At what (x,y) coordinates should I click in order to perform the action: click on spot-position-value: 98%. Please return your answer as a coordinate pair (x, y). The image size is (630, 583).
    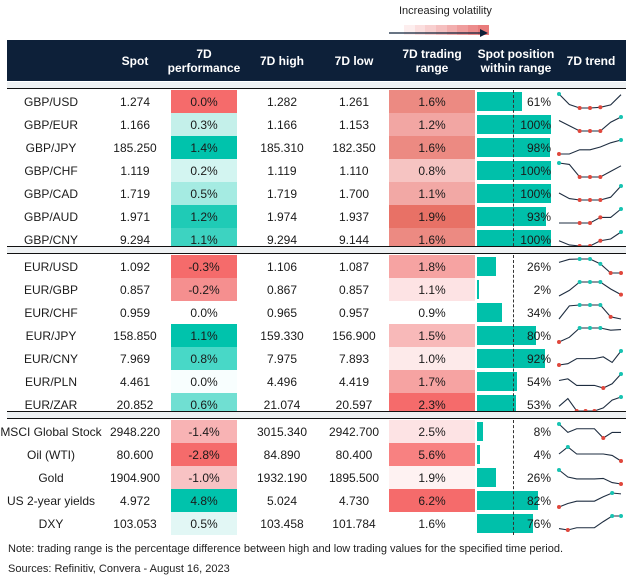
    Looking at the image, I should click on (538, 147).